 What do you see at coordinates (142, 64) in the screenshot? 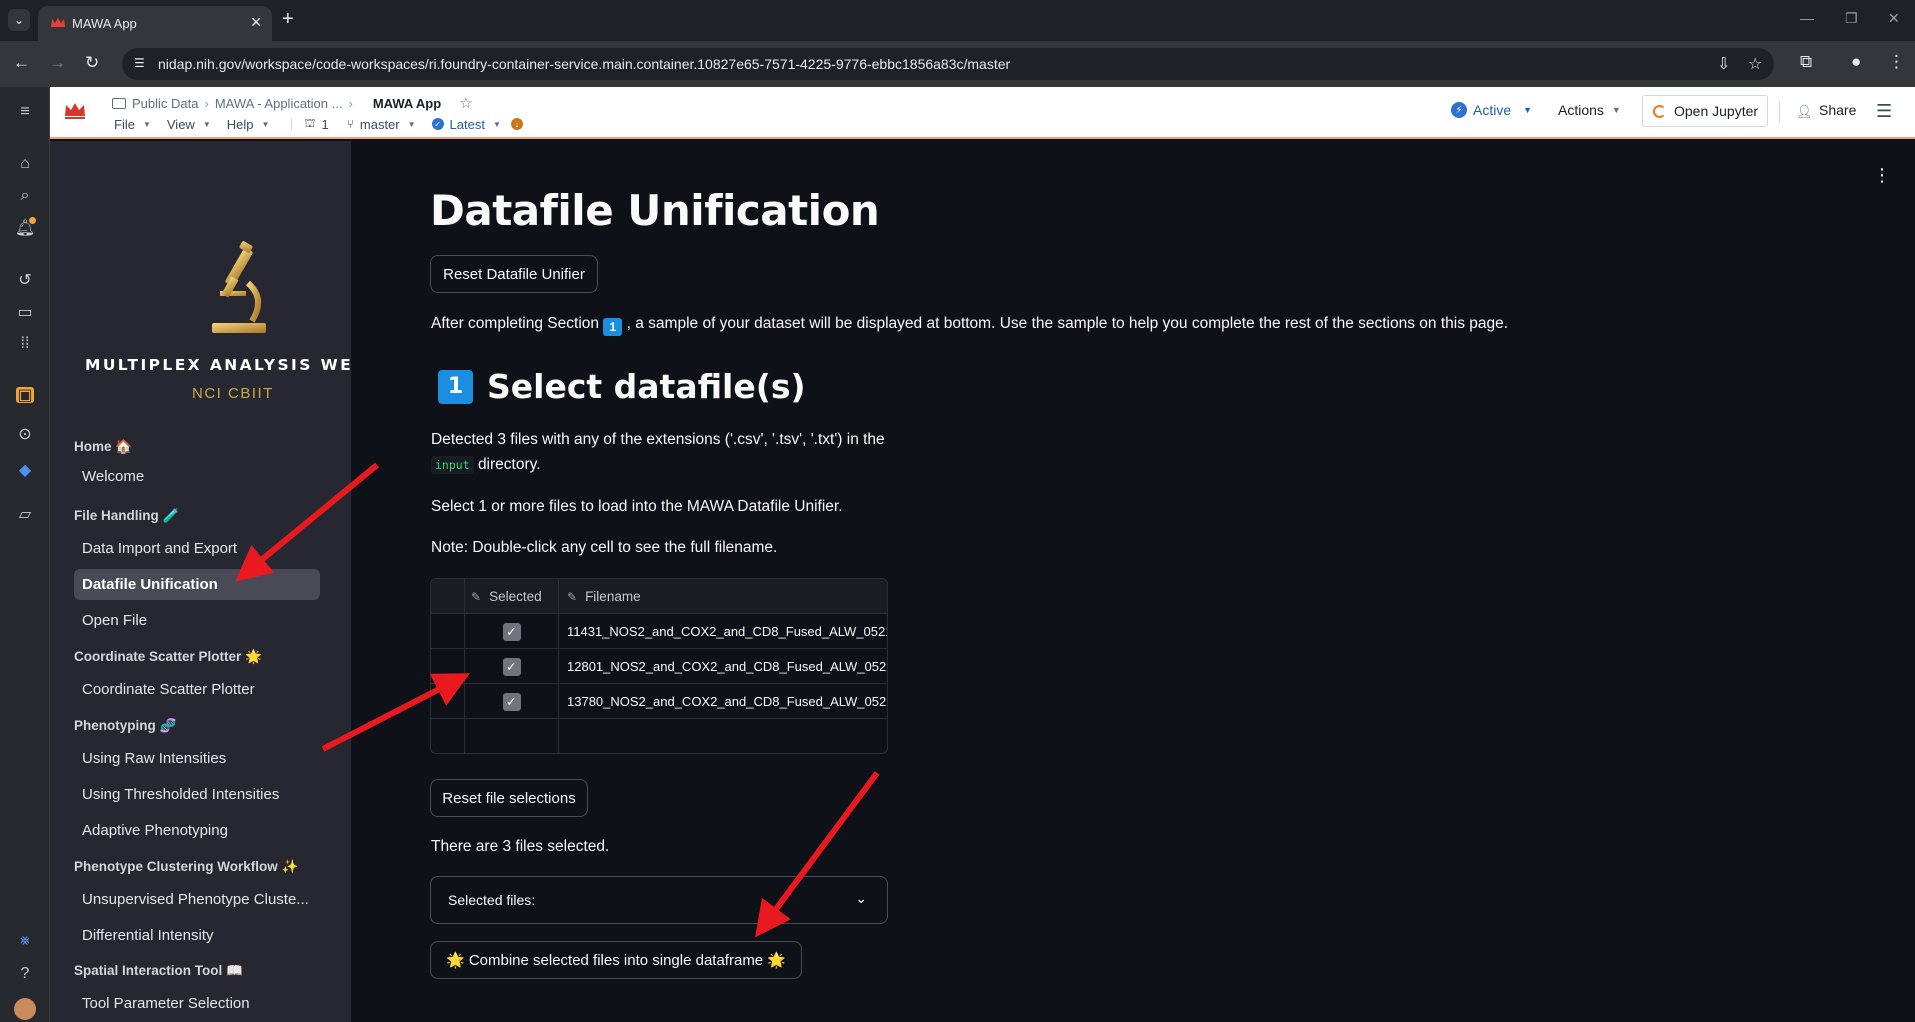
I see `site-info-icon: ☰` at bounding box center [142, 64].